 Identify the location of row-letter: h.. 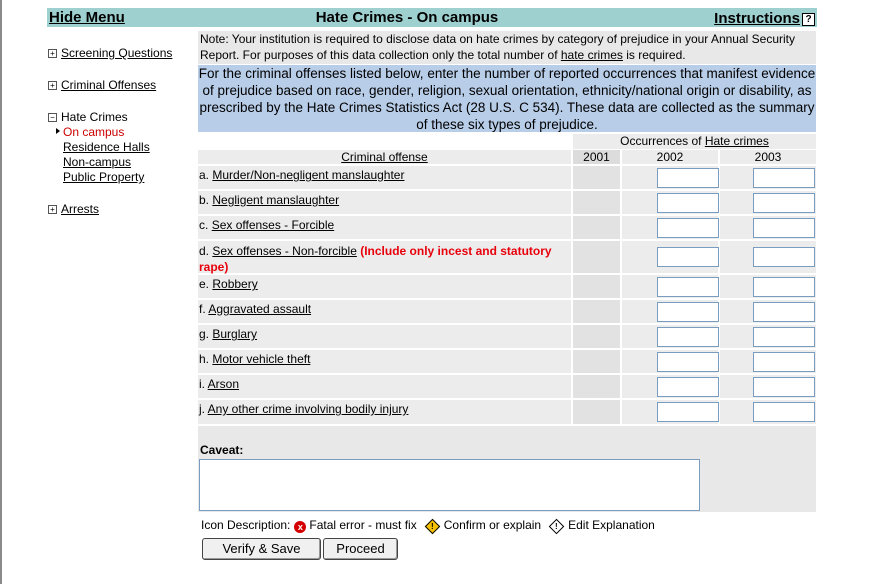
(204, 359).